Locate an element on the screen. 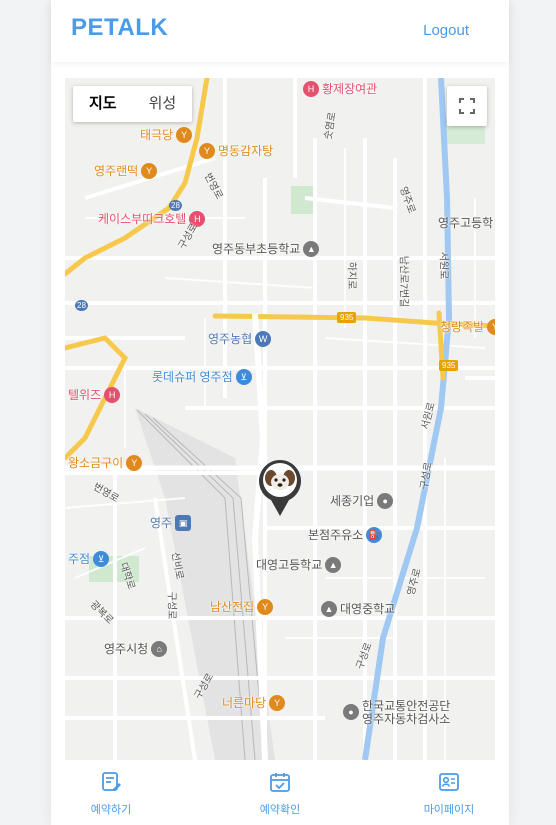  poi-marker: ▲ 대영중학교 is located at coordinates (359, 608).